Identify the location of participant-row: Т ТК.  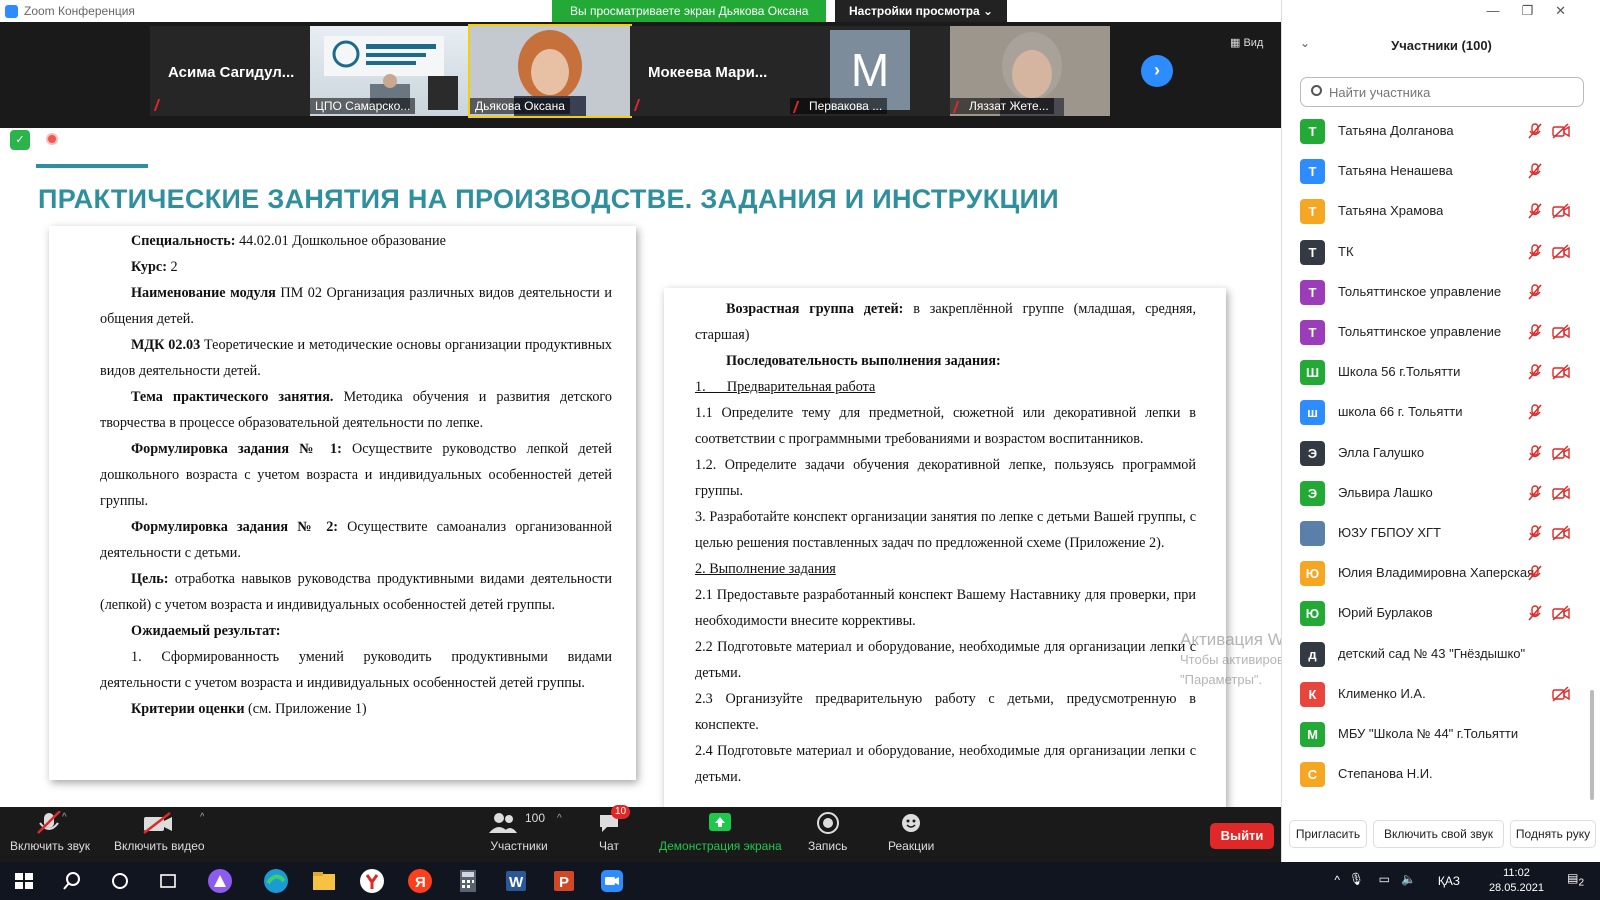
(1437, 252).